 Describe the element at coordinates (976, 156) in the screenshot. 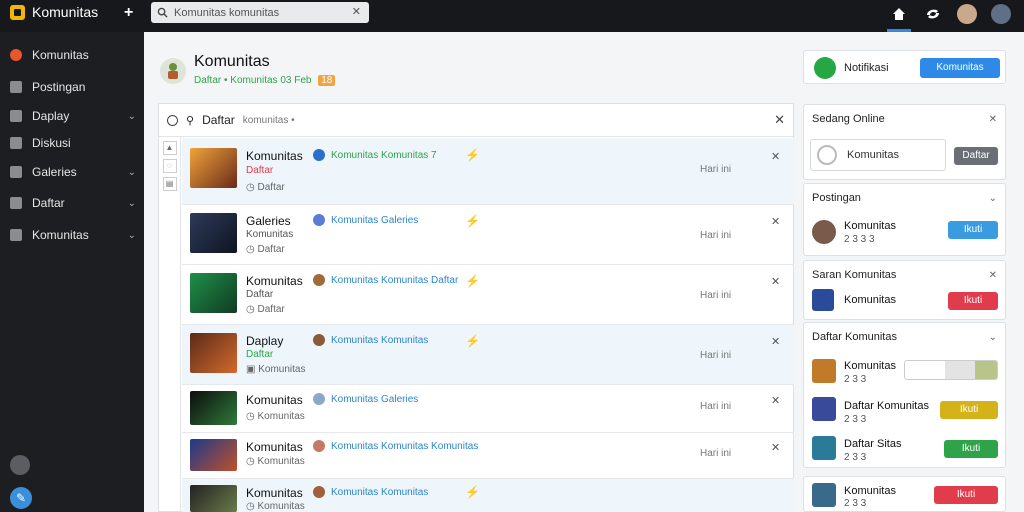

I see `online-action-button: Daftar` at that location.